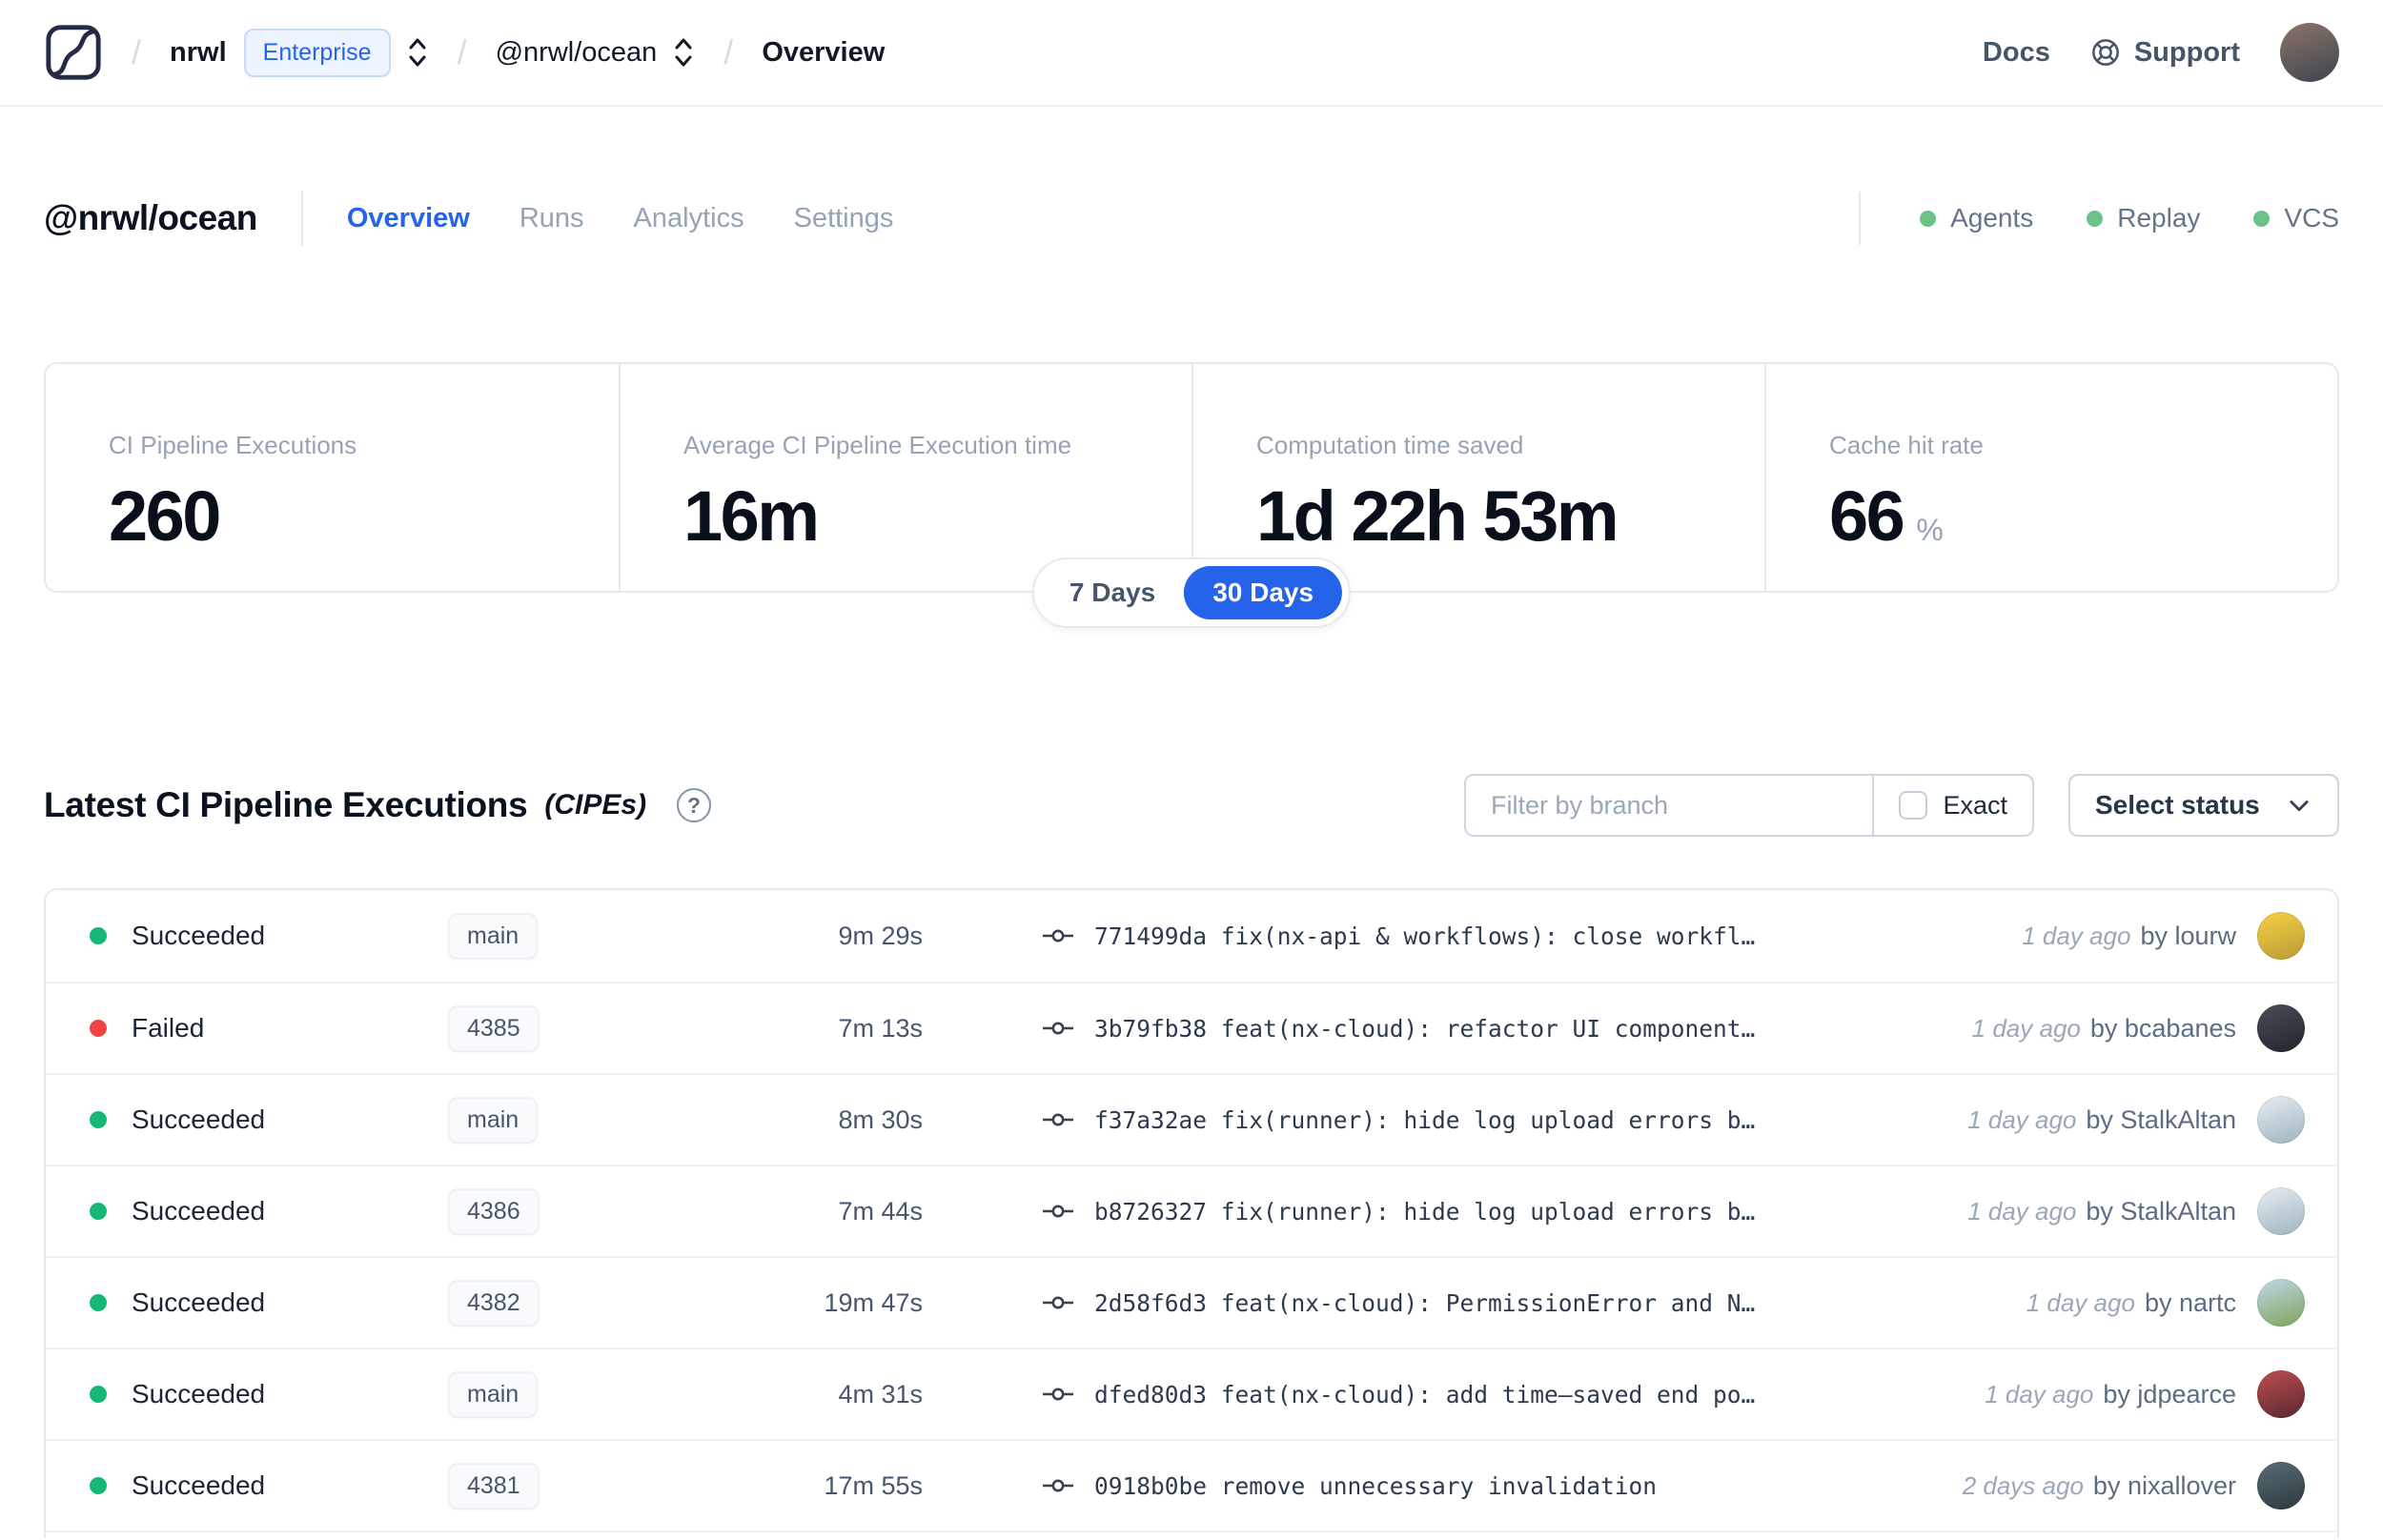 The width and height of the screenshot is (2383, 1540). What do you see at coordinates (2017, 53) in the screenshot?
I see `docs-link: Docs` at bounding box center [2017, 53].